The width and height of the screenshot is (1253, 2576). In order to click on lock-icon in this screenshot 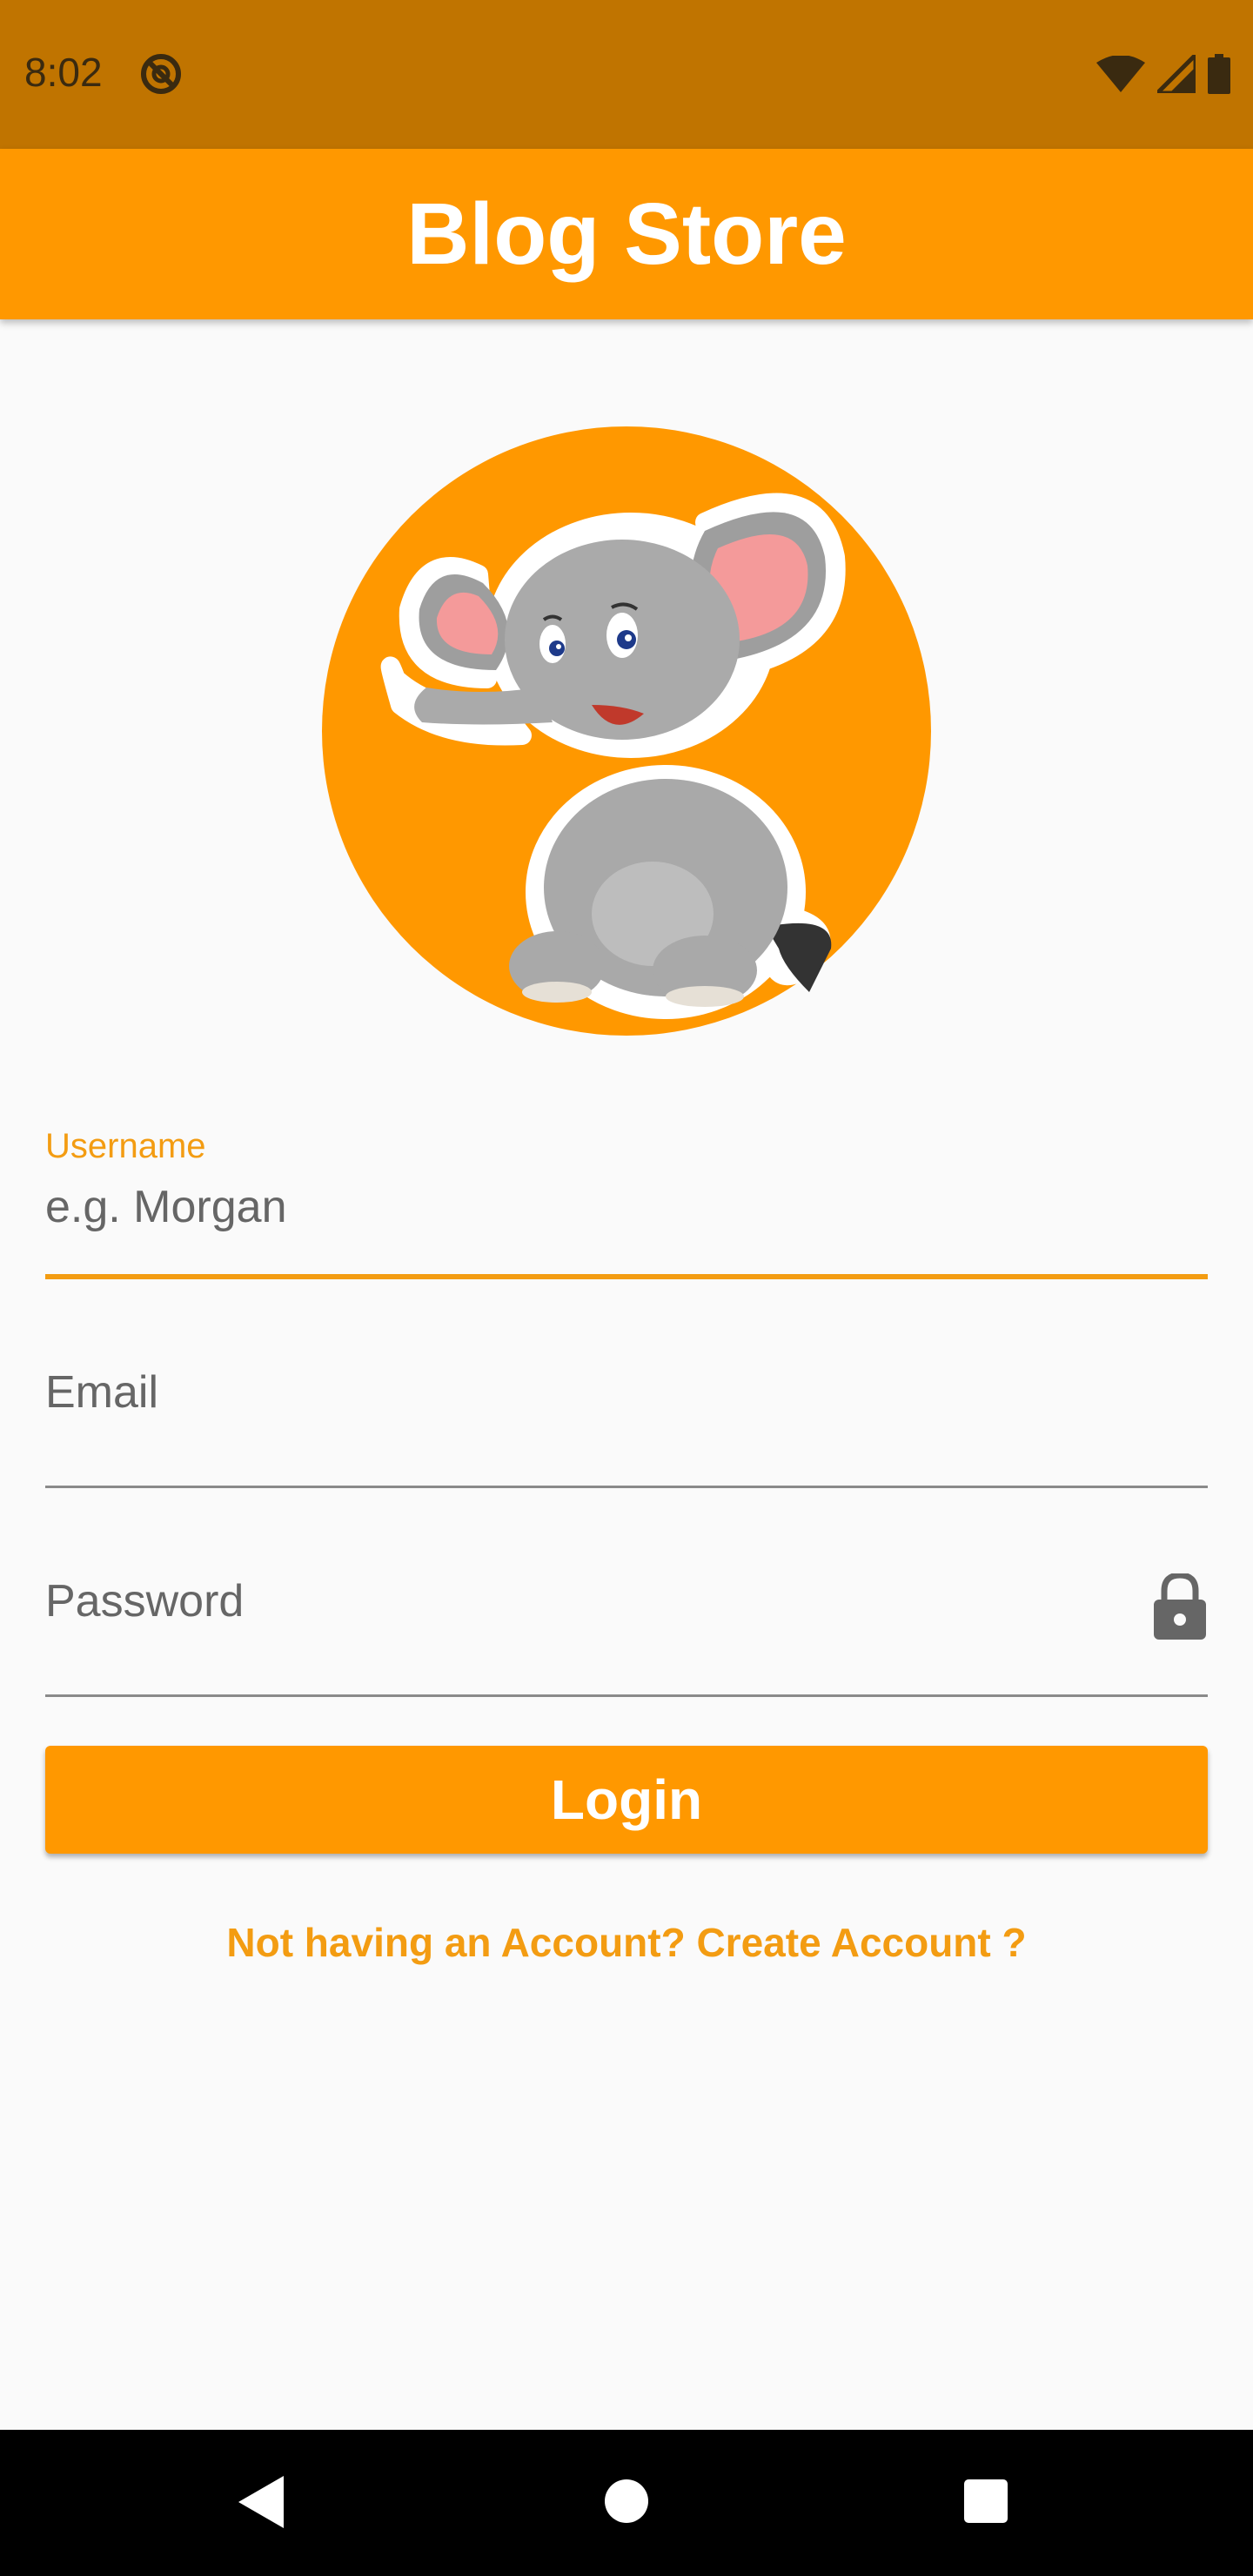, I will do `click(1180, 1606)`.